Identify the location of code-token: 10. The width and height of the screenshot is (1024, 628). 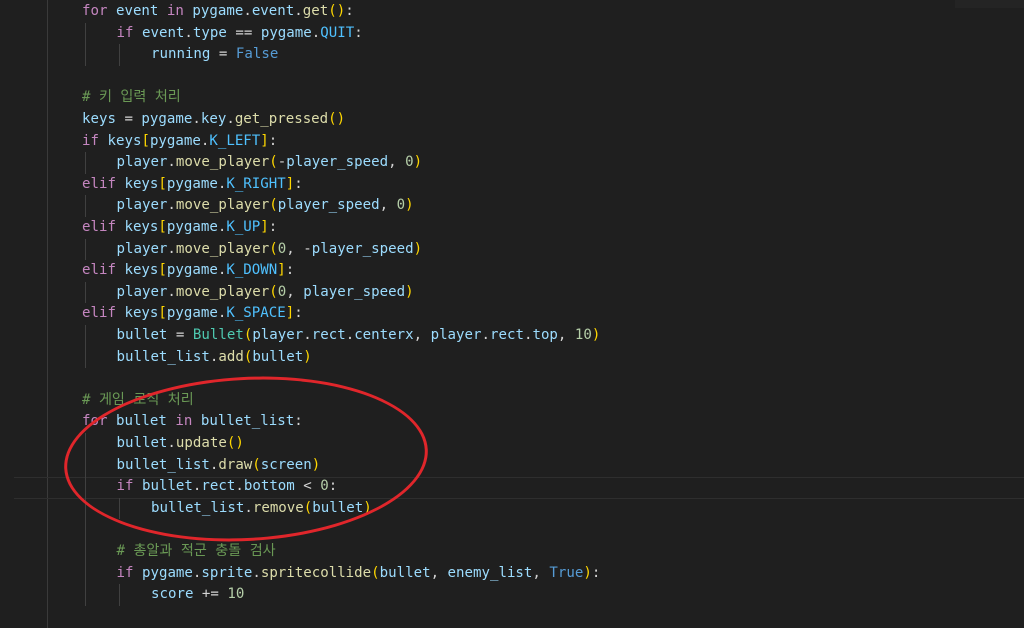
(236, 594).